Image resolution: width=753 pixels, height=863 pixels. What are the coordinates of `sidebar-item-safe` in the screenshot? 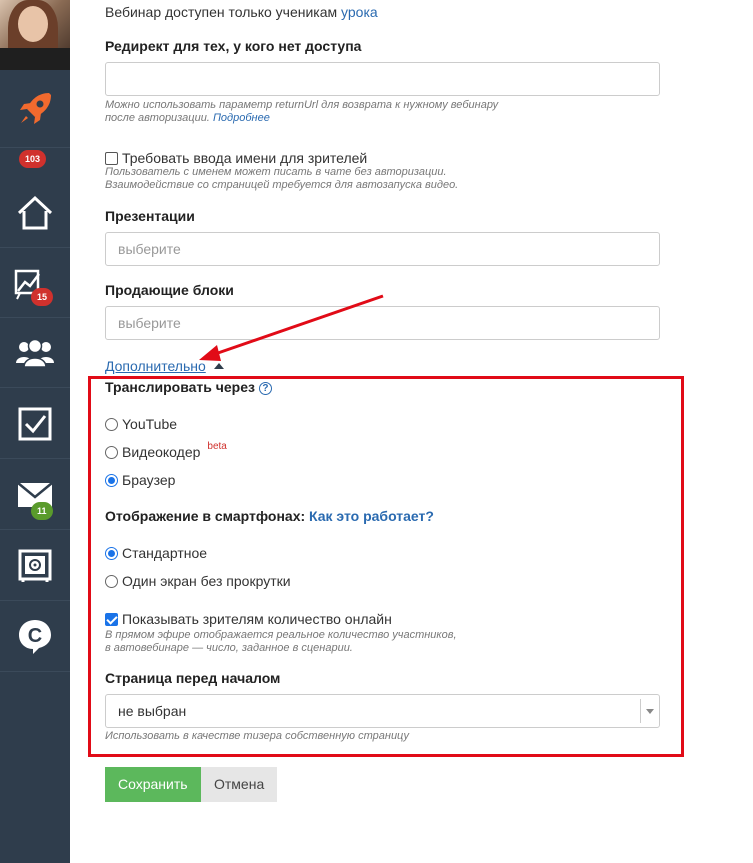 It's located at (35, 566).